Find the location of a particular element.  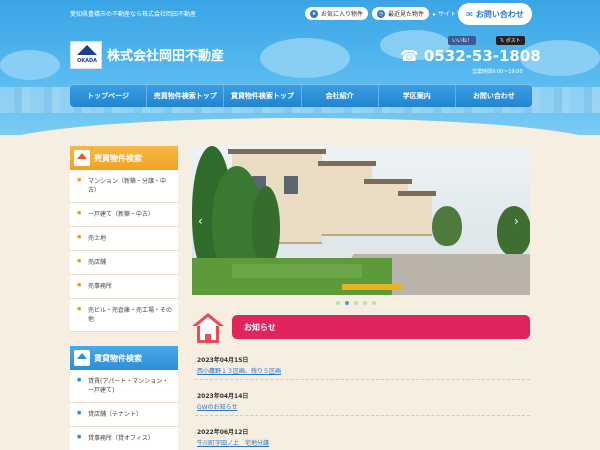

sidebar-item-house-sale: 一戸建て（新築・中古） is located at coordinates (124, 215).